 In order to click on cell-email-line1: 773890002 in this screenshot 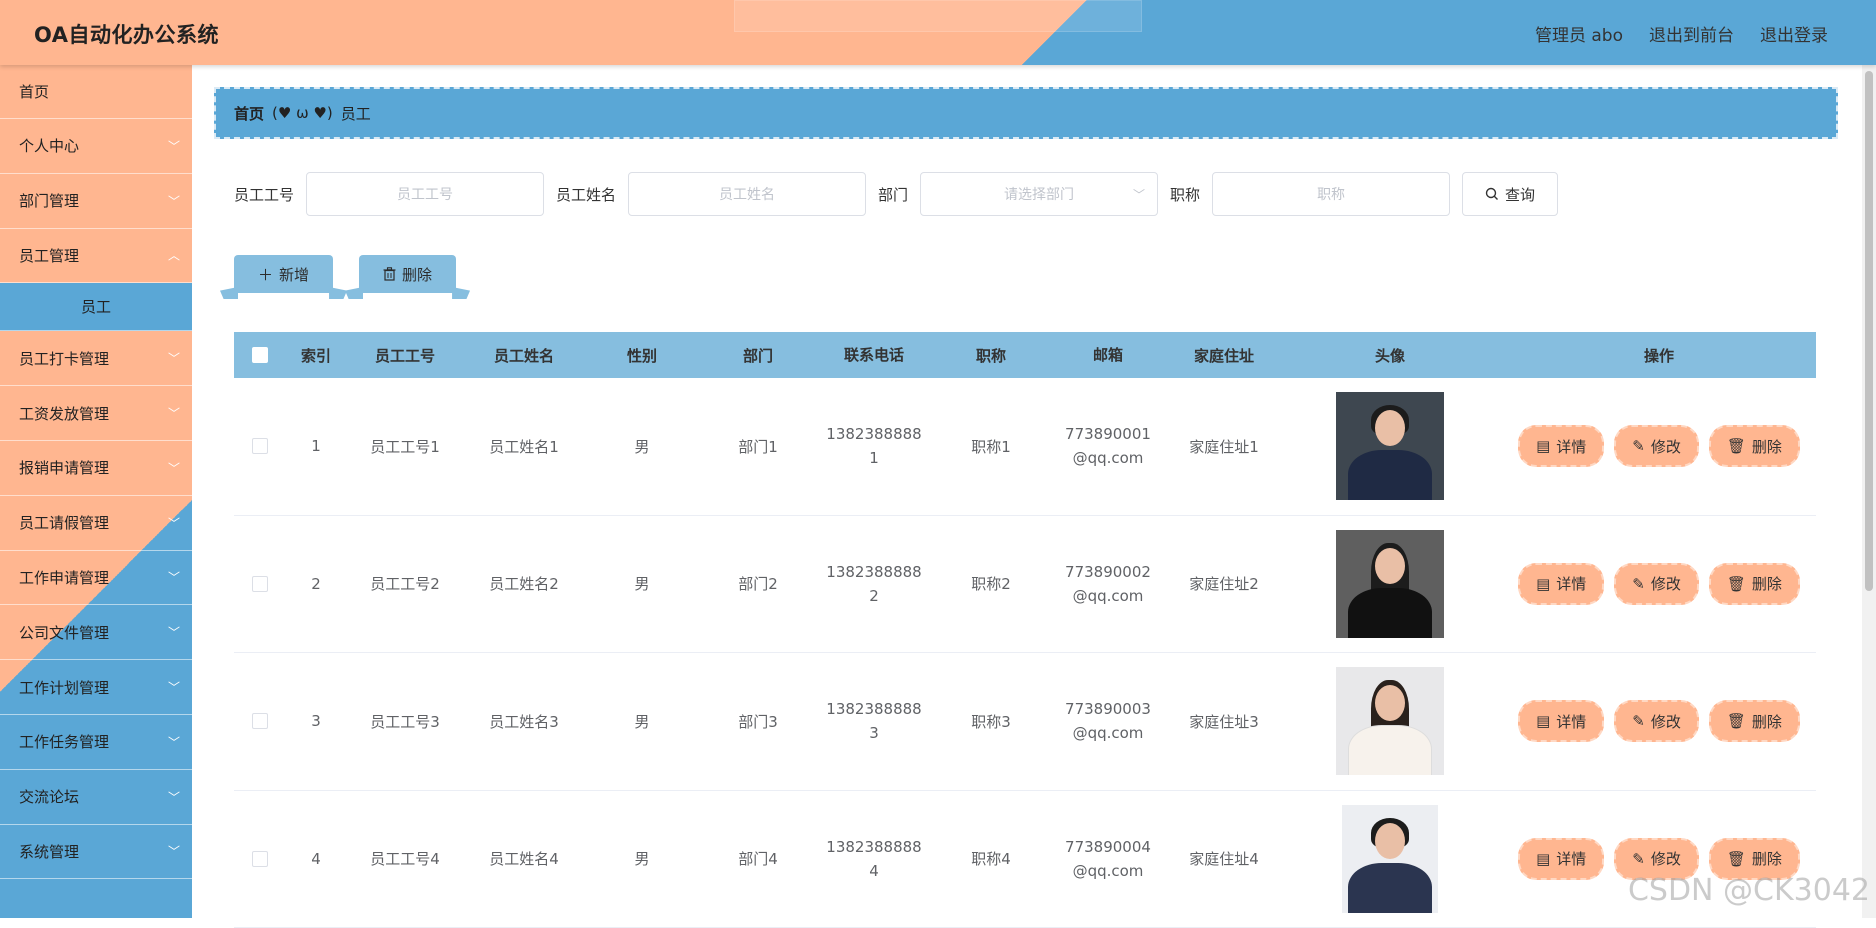, I will do `click(1108, 572)`.